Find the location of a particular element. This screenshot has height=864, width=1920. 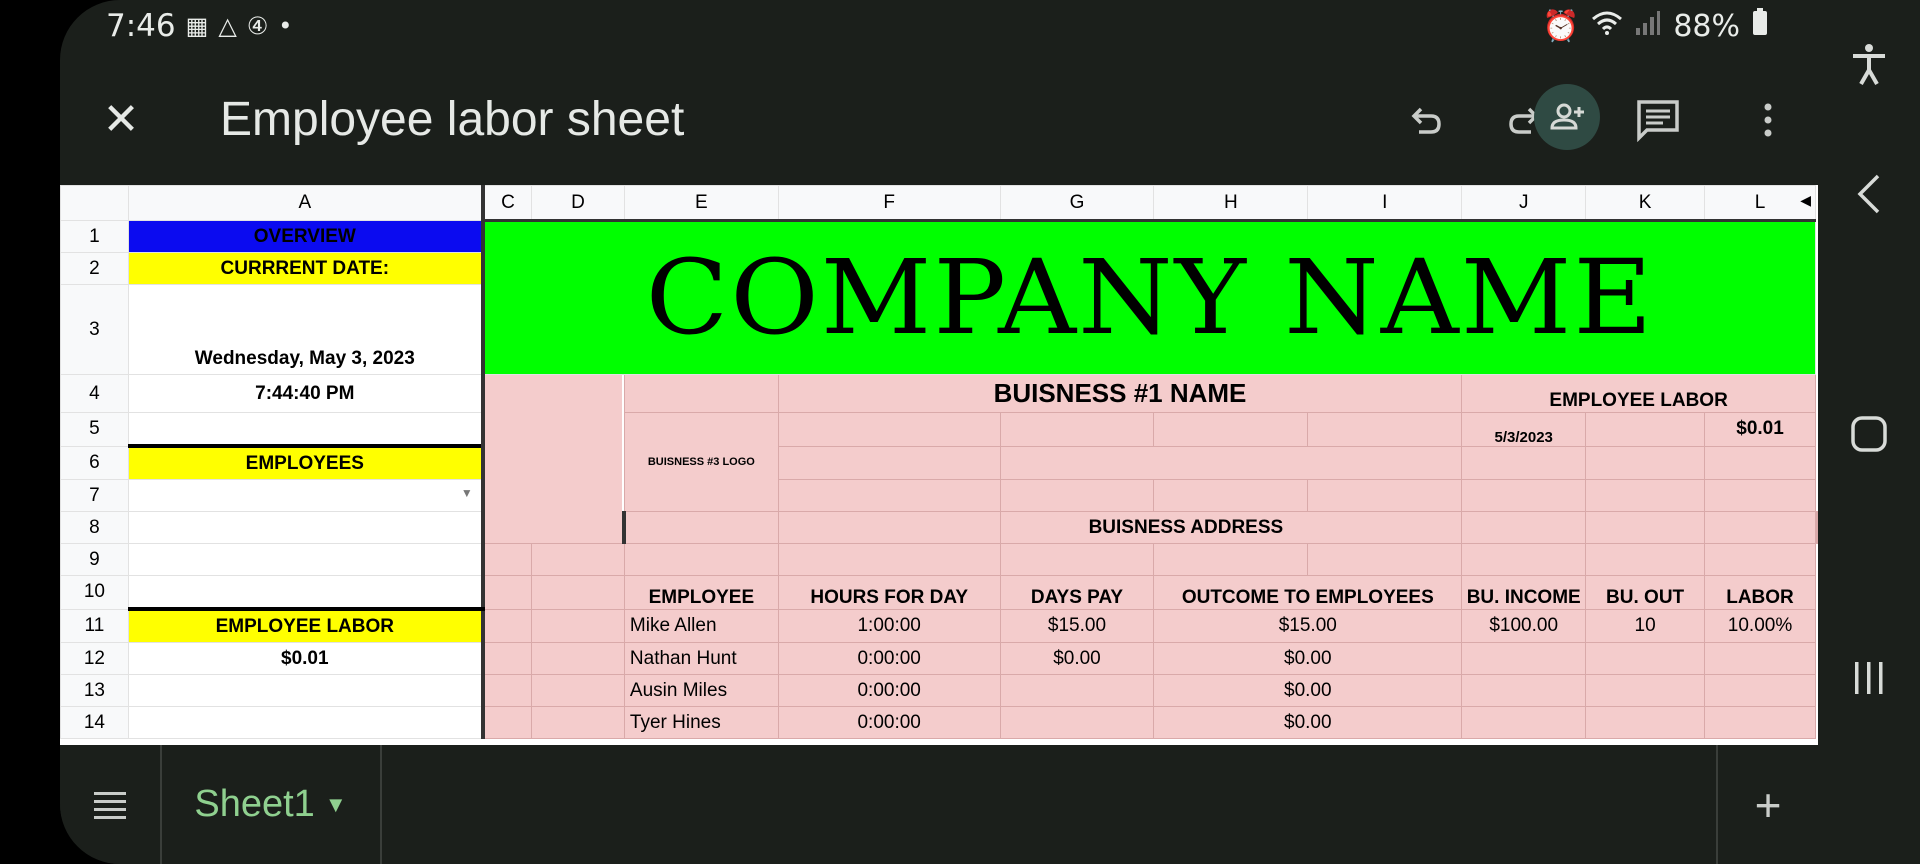

table-cell: Mike Allen is located at coordinates (701, 625).